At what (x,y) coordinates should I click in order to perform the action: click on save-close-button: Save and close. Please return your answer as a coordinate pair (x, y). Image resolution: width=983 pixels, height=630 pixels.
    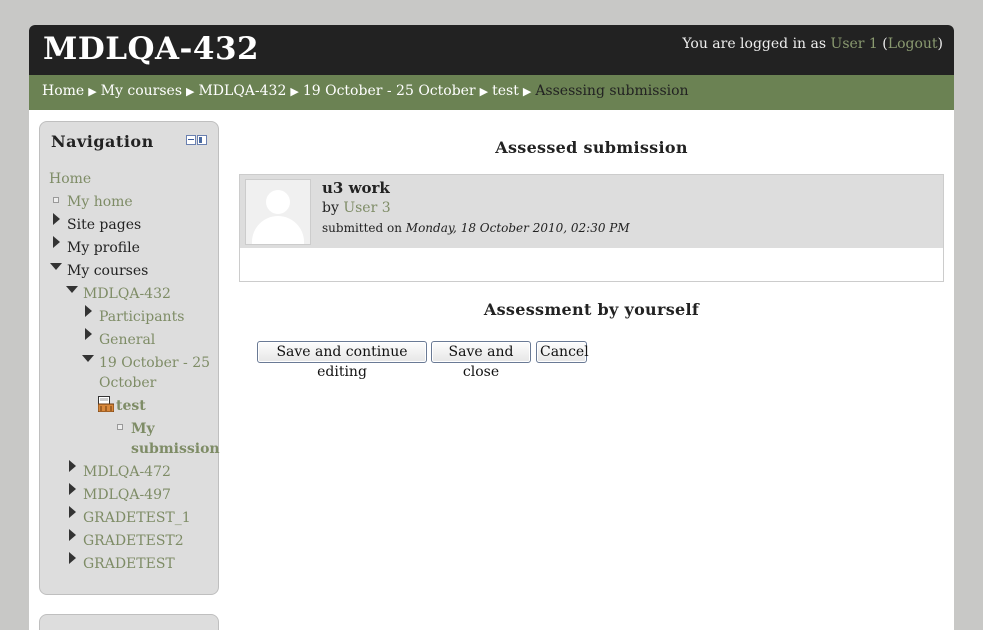
    Looking at the image, I should click on (481, 360).